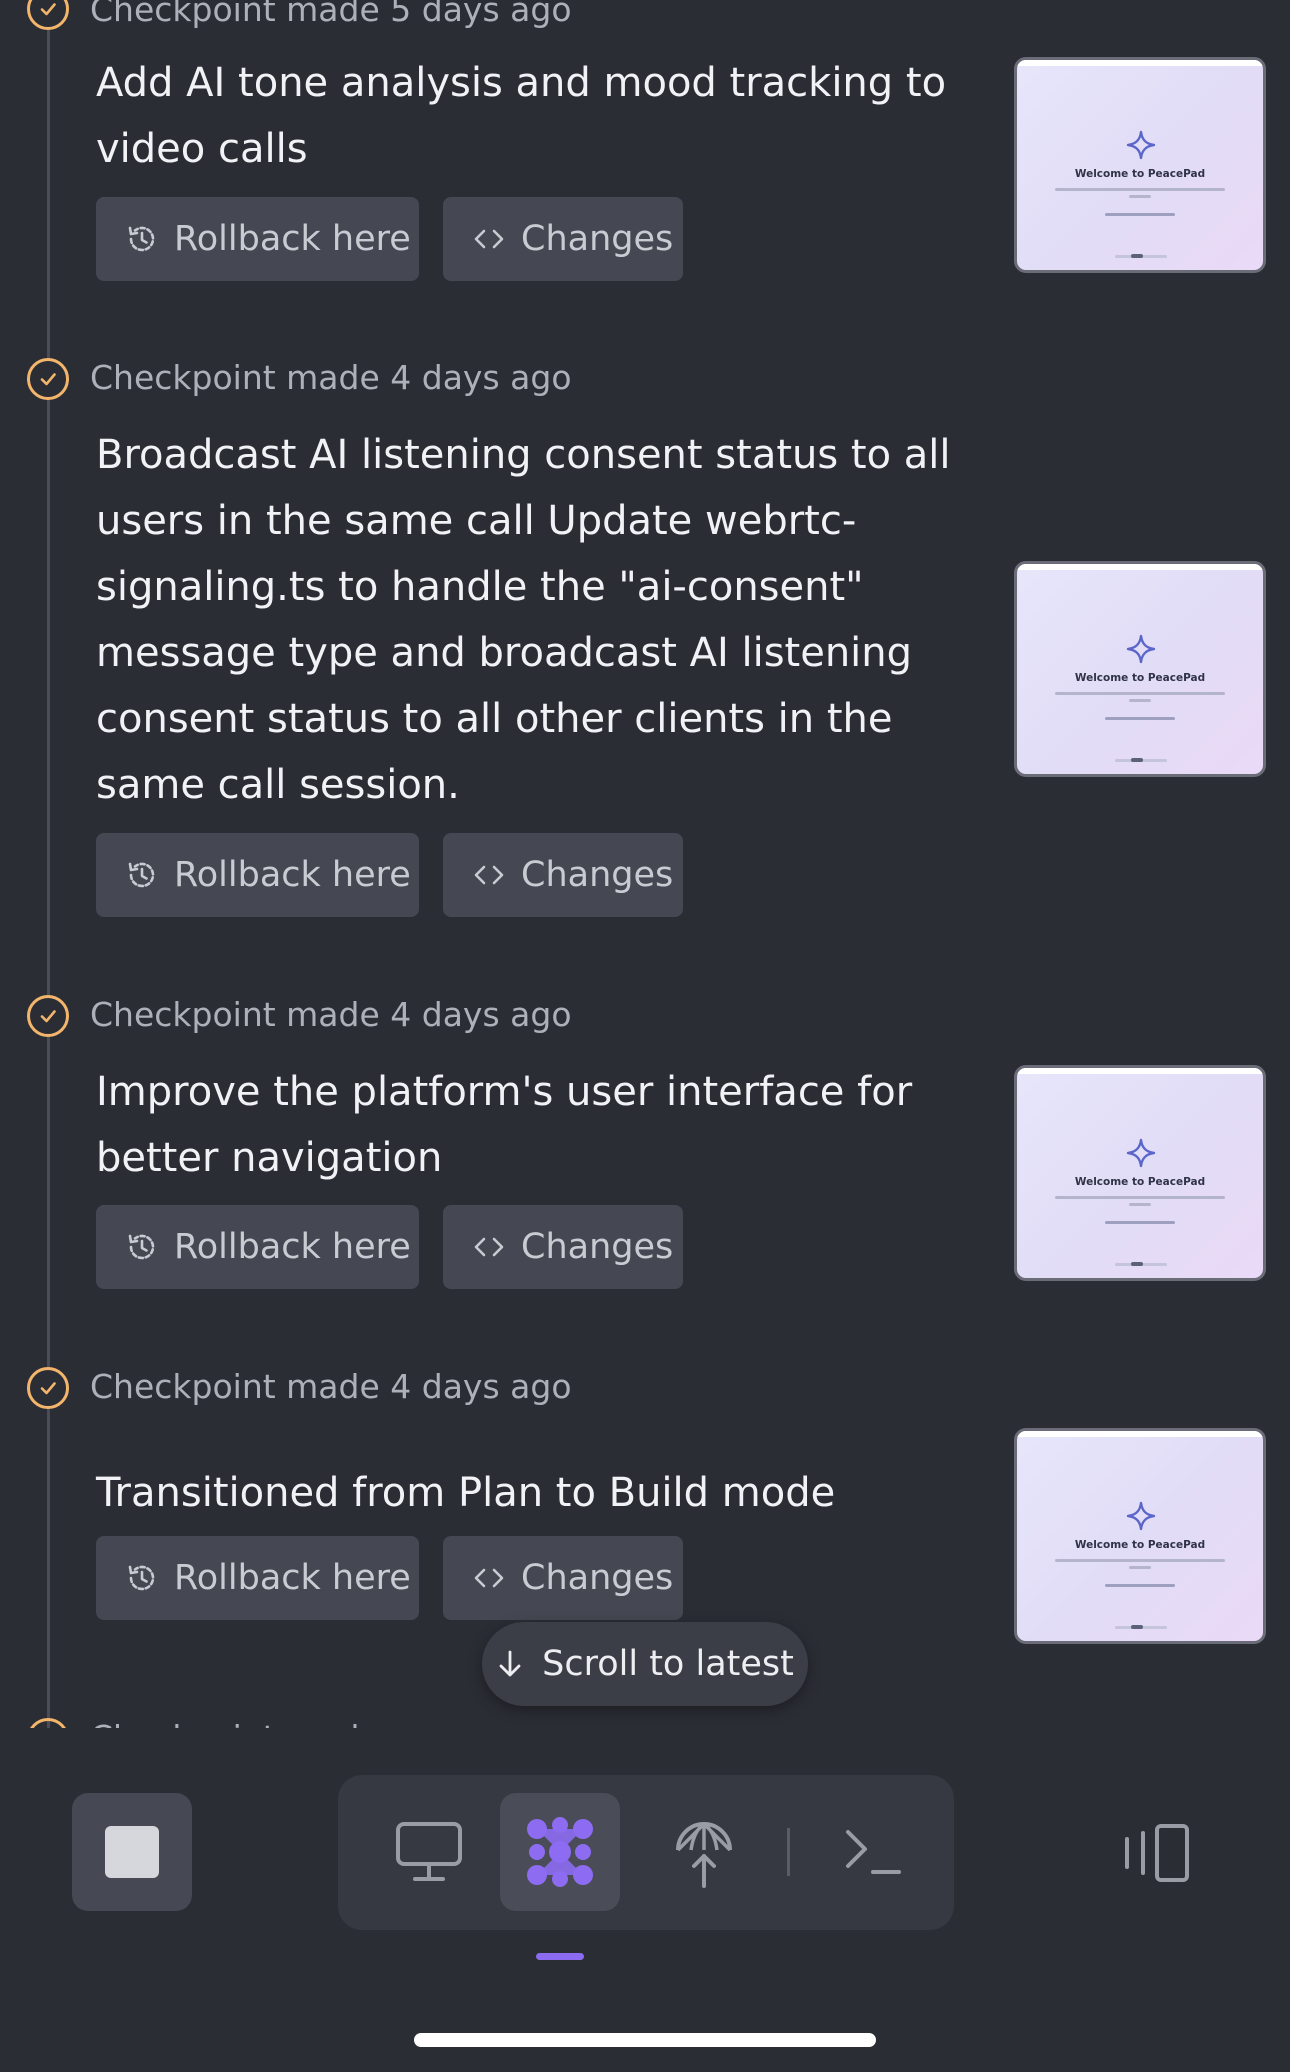 The width and height of the screenshot is (1290, 2072). What do you see at coordinates (704, 1855) in the screenshot?
I see `deploy-icon` at bounding box center [704, 1855].